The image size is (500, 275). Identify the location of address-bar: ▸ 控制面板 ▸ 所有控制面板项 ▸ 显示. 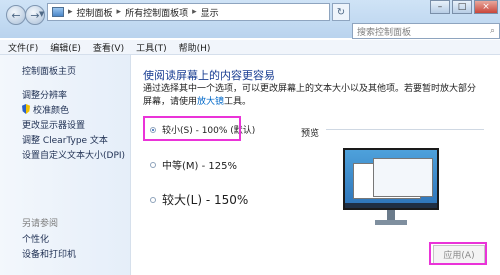
(188, 12).